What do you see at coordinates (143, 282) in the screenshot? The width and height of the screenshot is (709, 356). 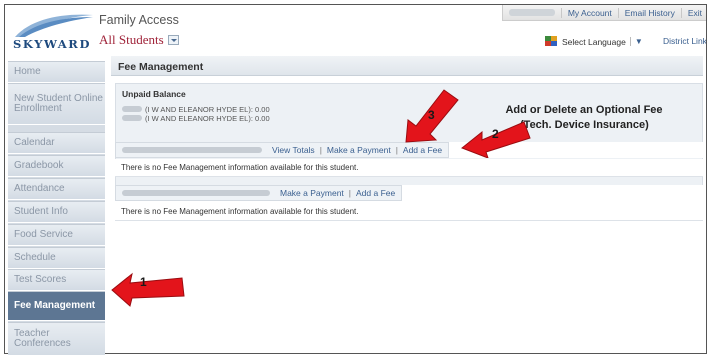 I see `callout-number-1: 1` at bounding box center [143, 282].